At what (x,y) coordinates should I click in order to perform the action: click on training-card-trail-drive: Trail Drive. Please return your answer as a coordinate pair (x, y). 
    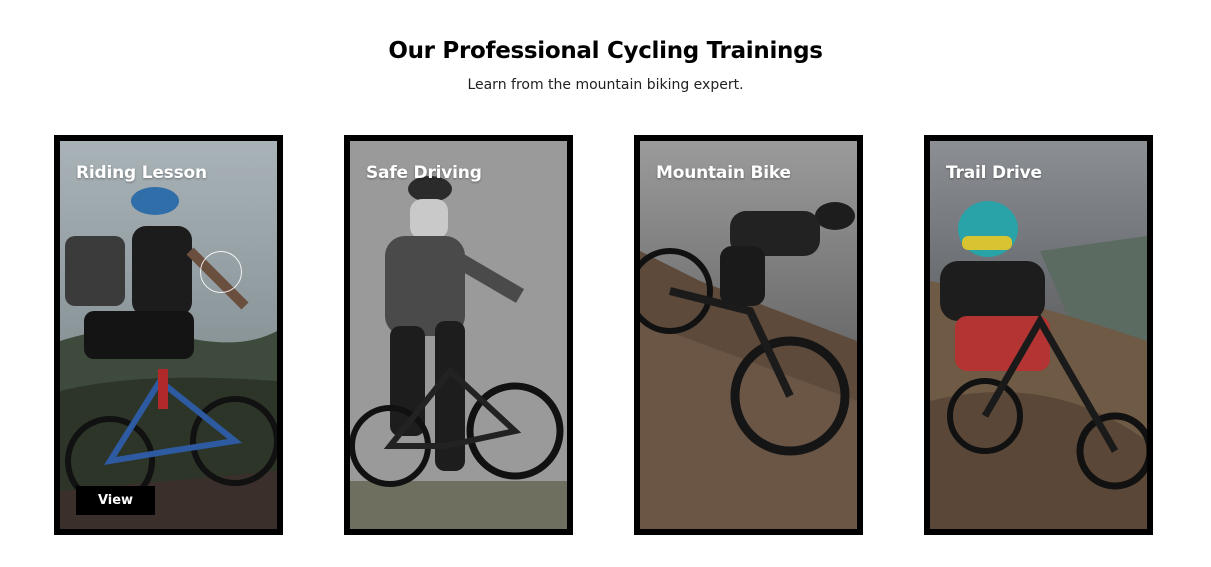
    Looking at the image, I should click on (1038, 335).